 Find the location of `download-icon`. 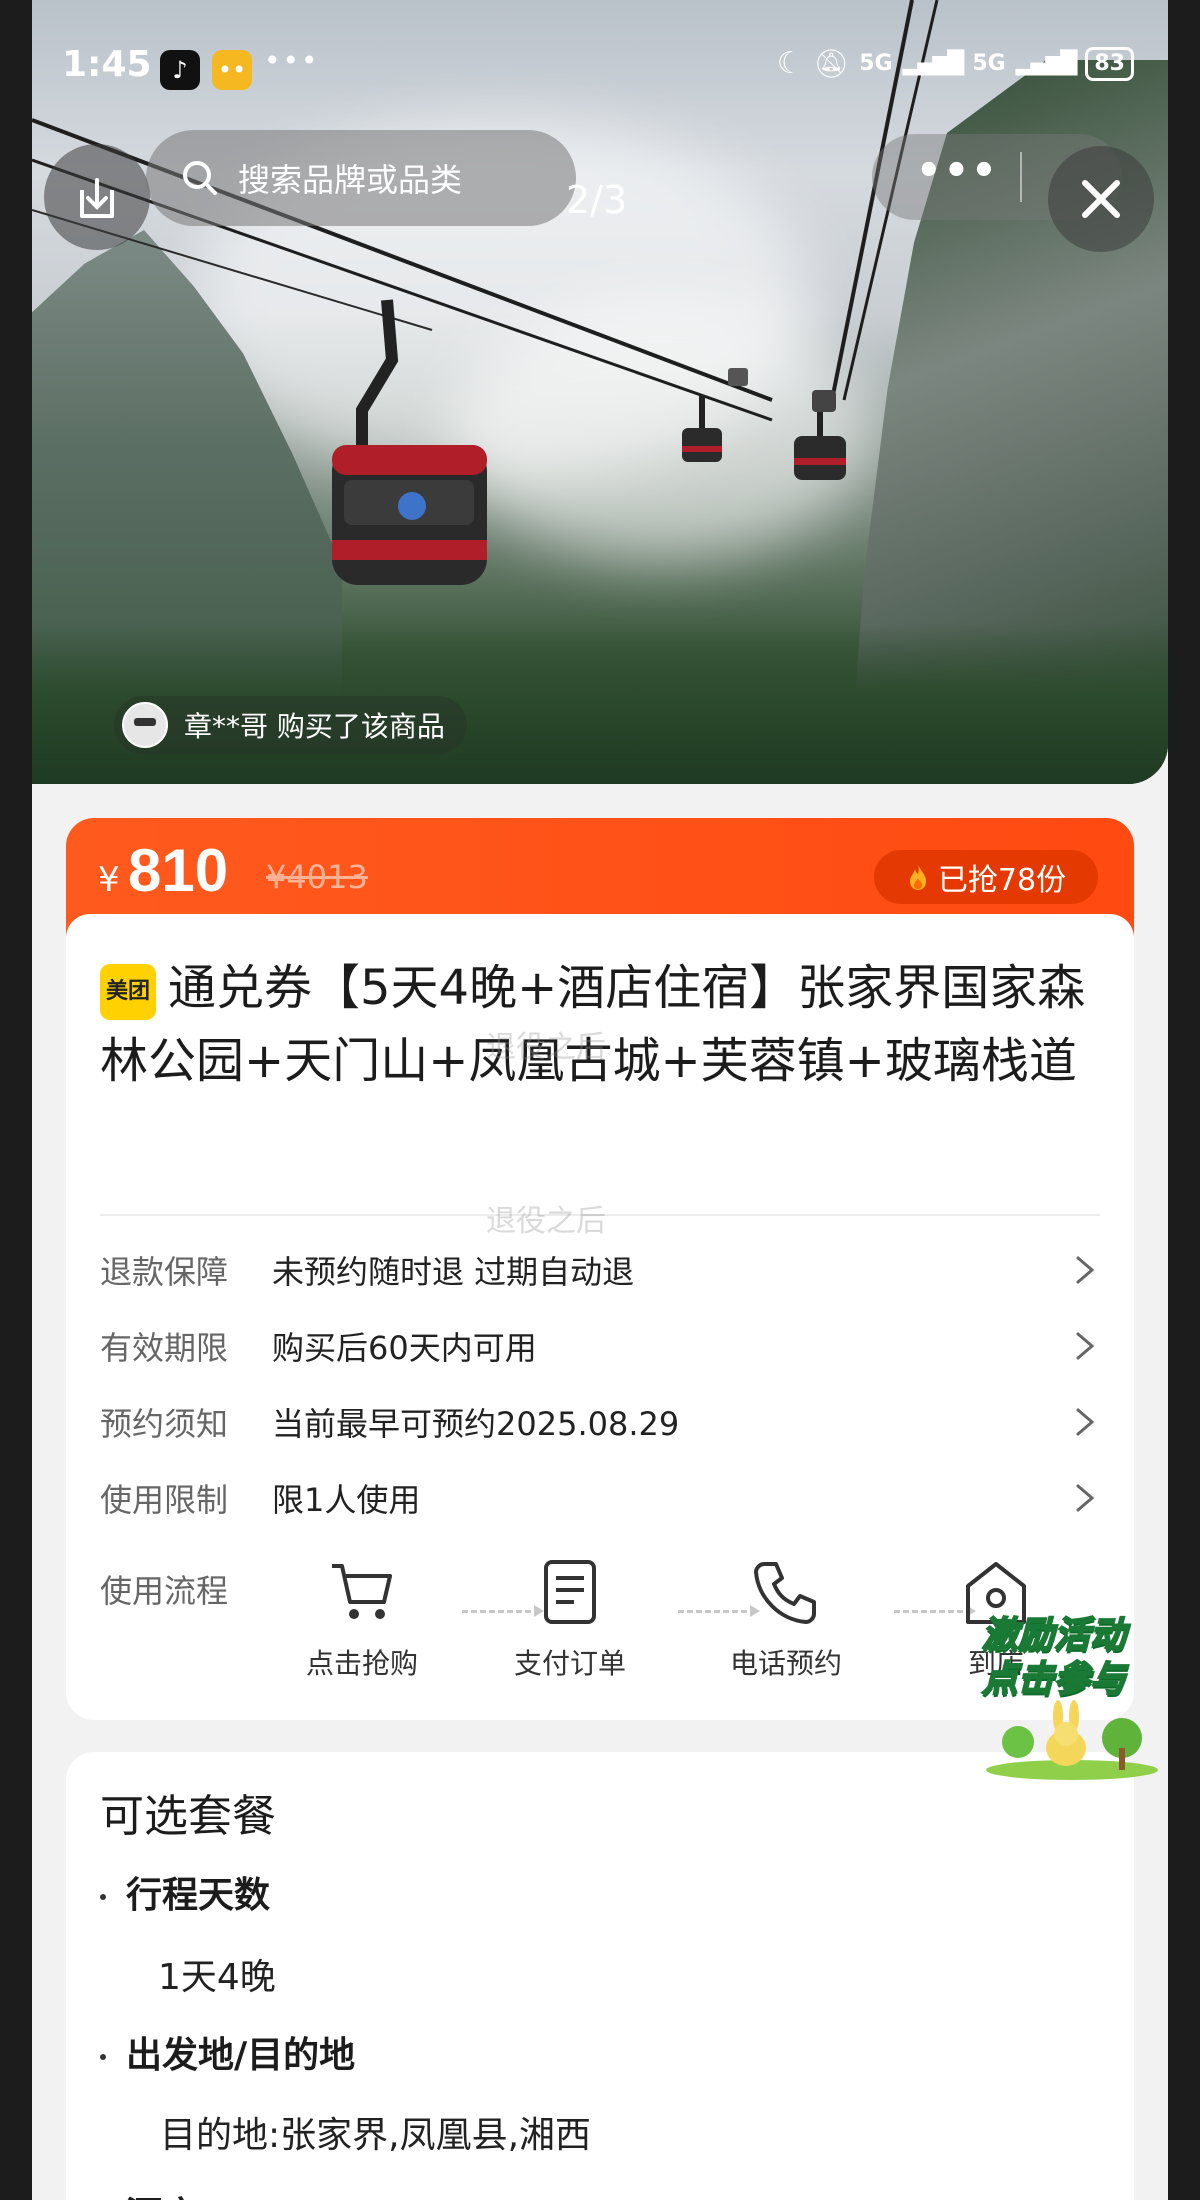

download-icon is located at coordinates (97, 198).